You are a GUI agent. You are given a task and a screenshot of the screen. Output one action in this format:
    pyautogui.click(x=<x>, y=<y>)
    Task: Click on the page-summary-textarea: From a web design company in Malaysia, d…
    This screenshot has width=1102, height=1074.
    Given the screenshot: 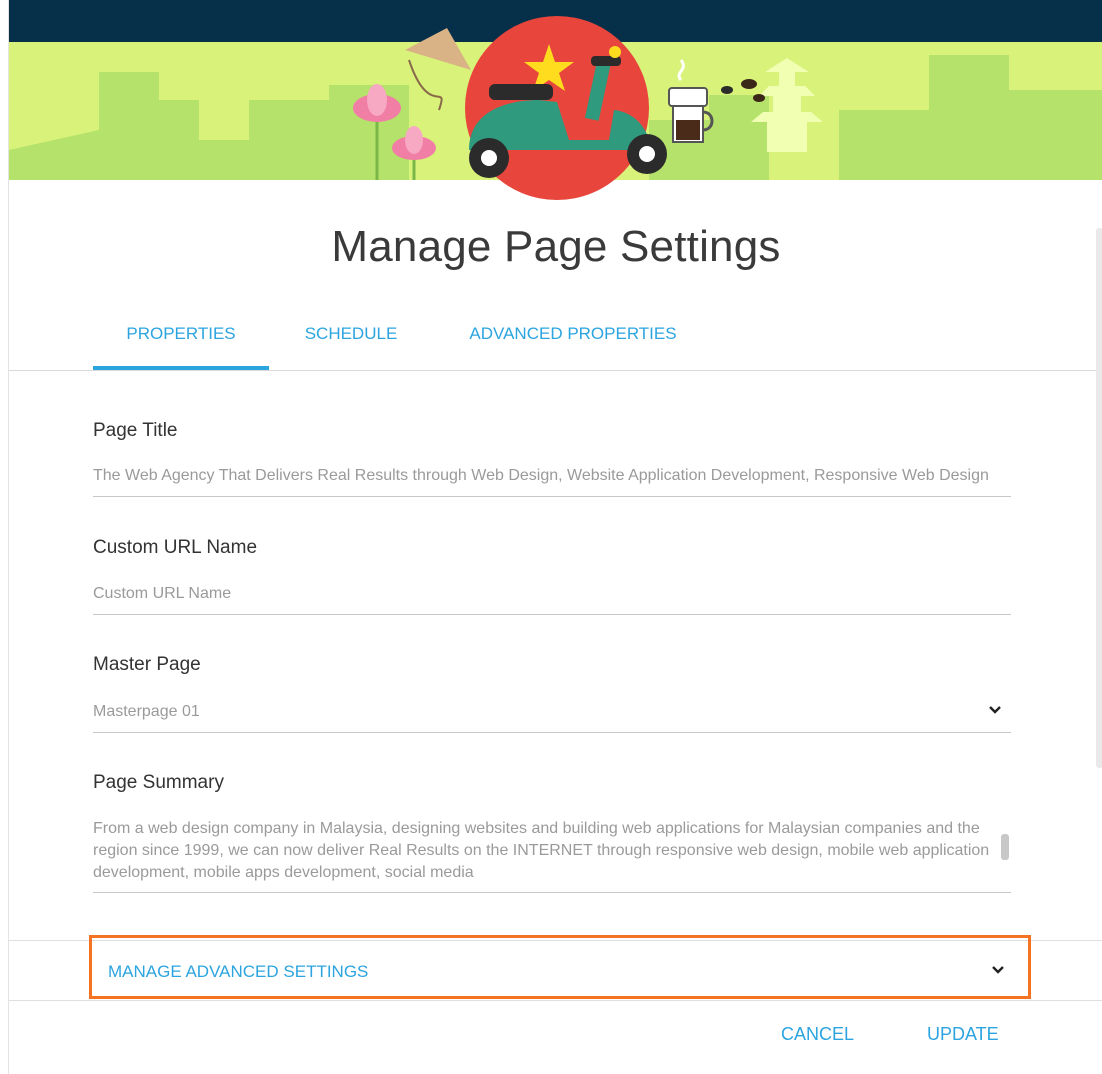 What is the action you would take?
    pyautogui.click(x=552, y=855)
    